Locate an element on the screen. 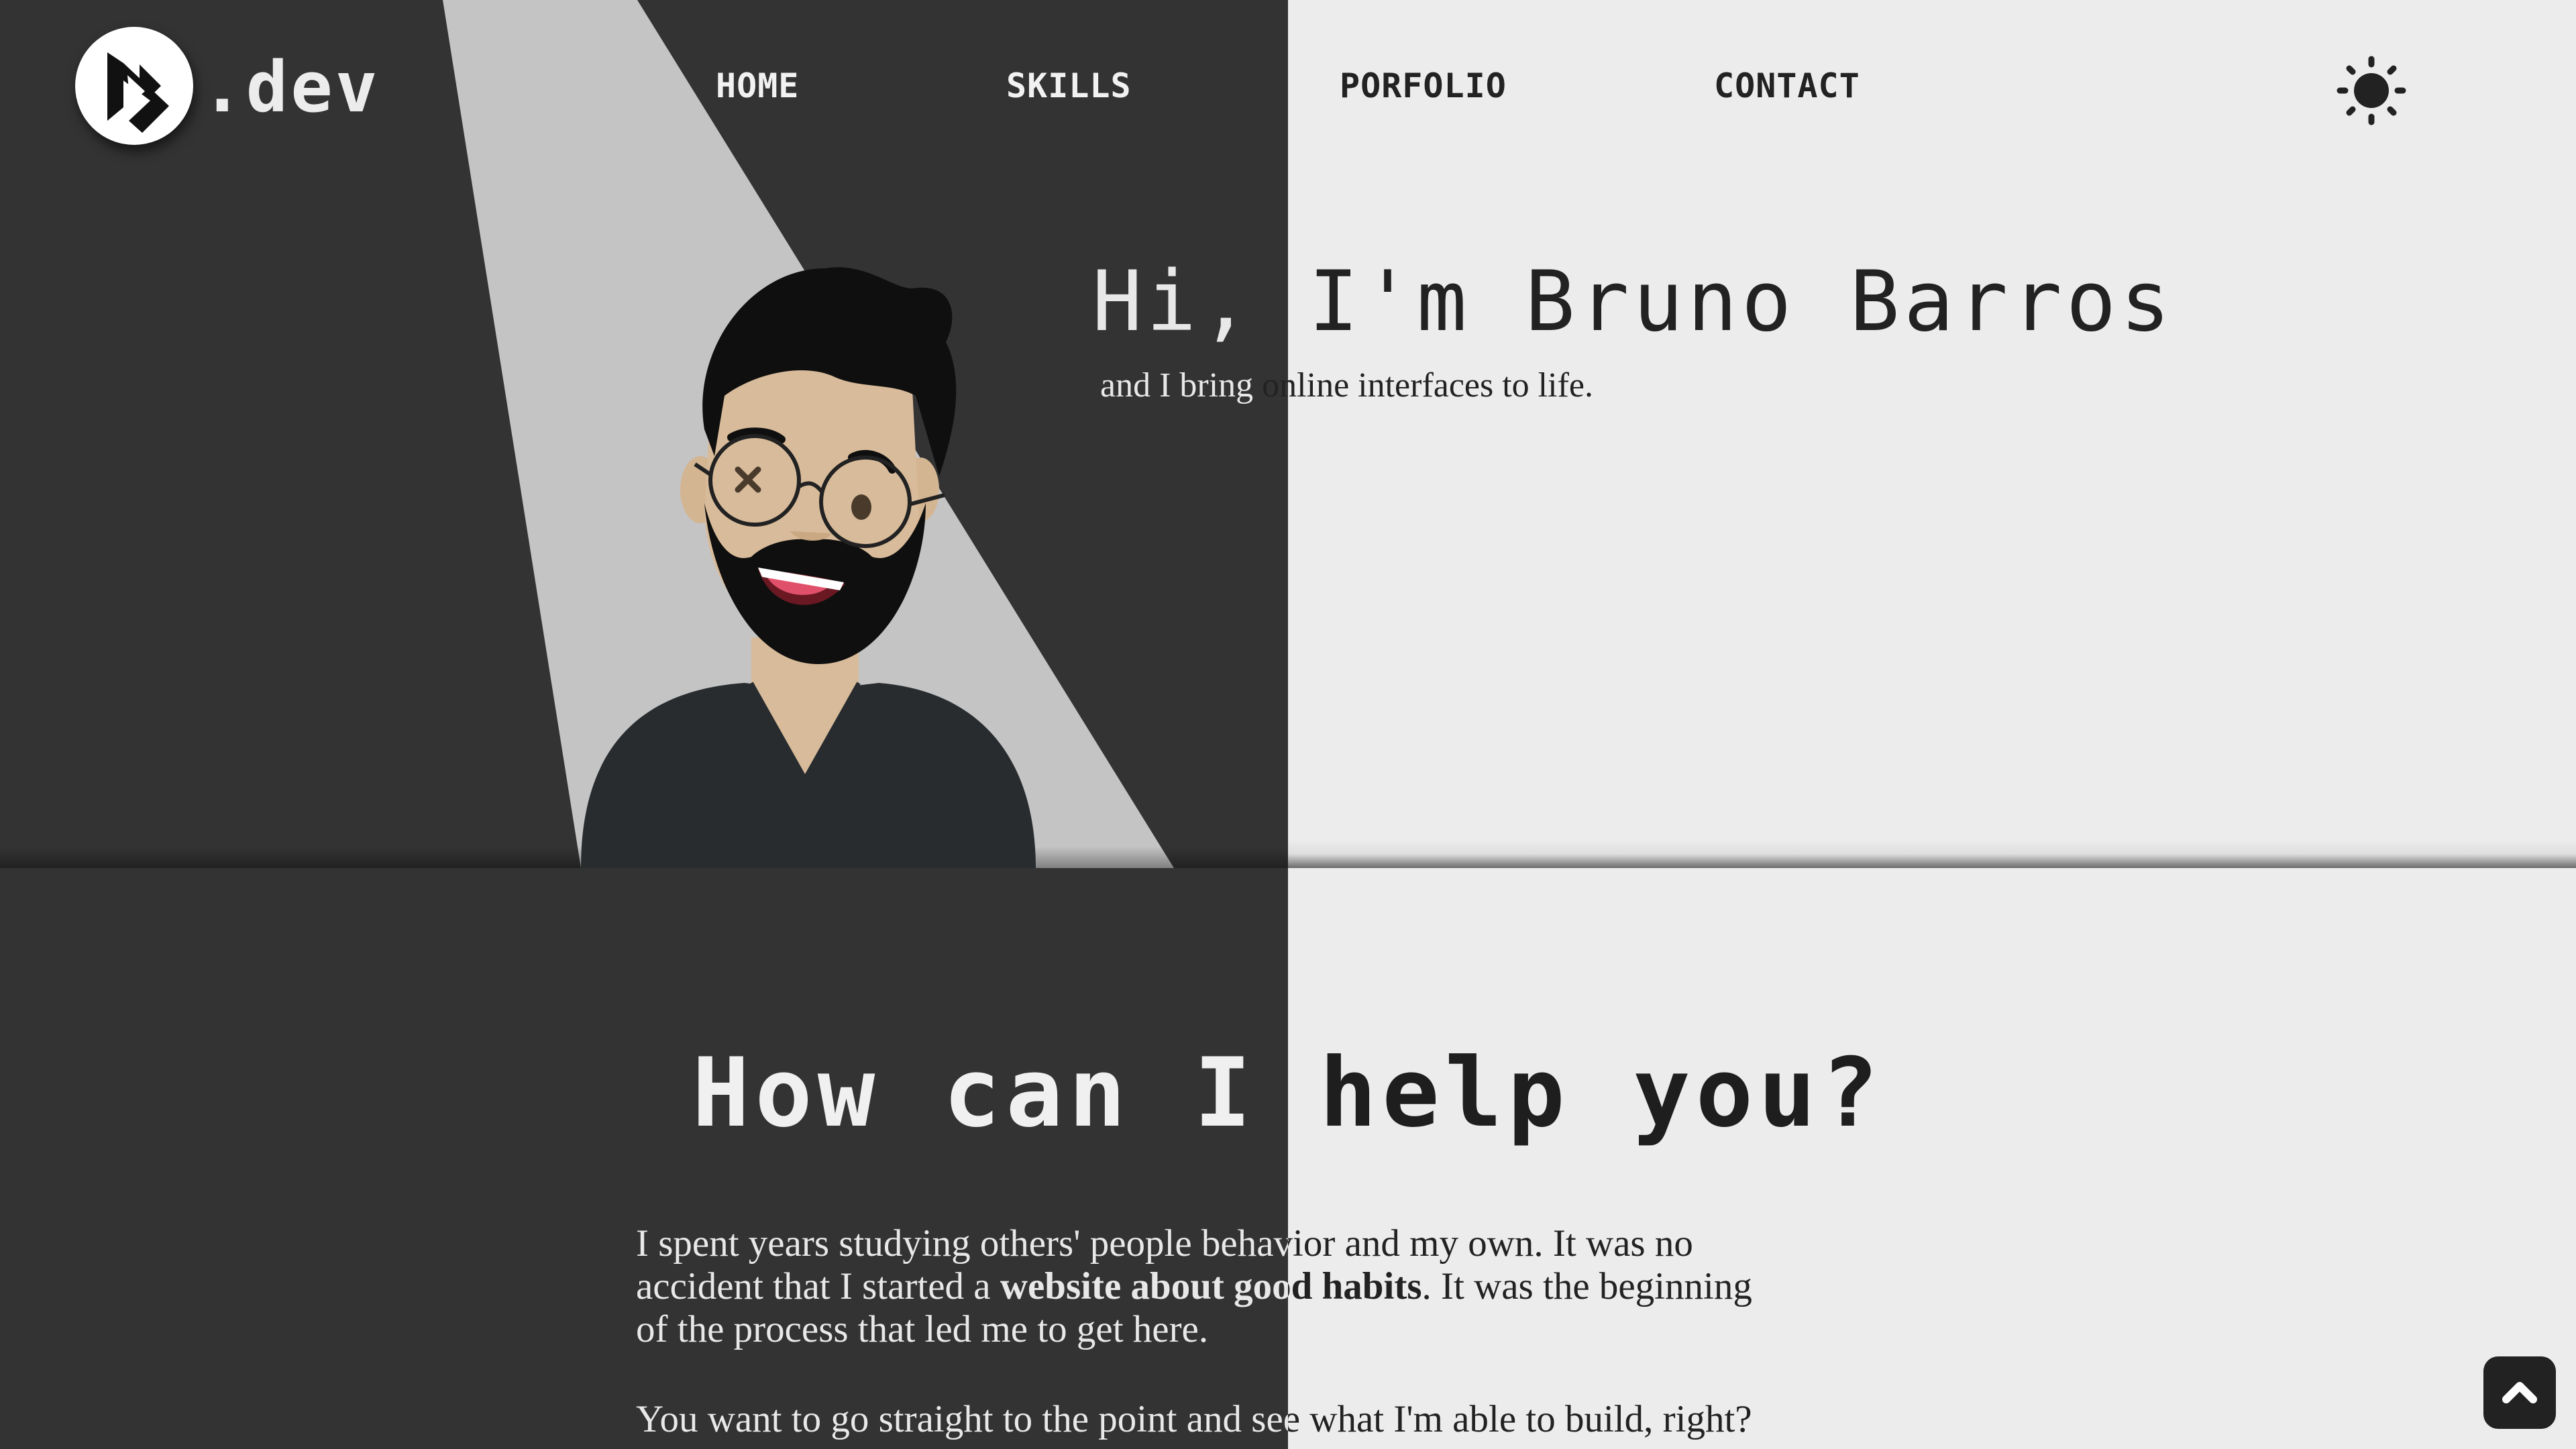 The height and width of the screenshot is (1449, 2576). logo-mark-icon is located at coordinates (138, 92).